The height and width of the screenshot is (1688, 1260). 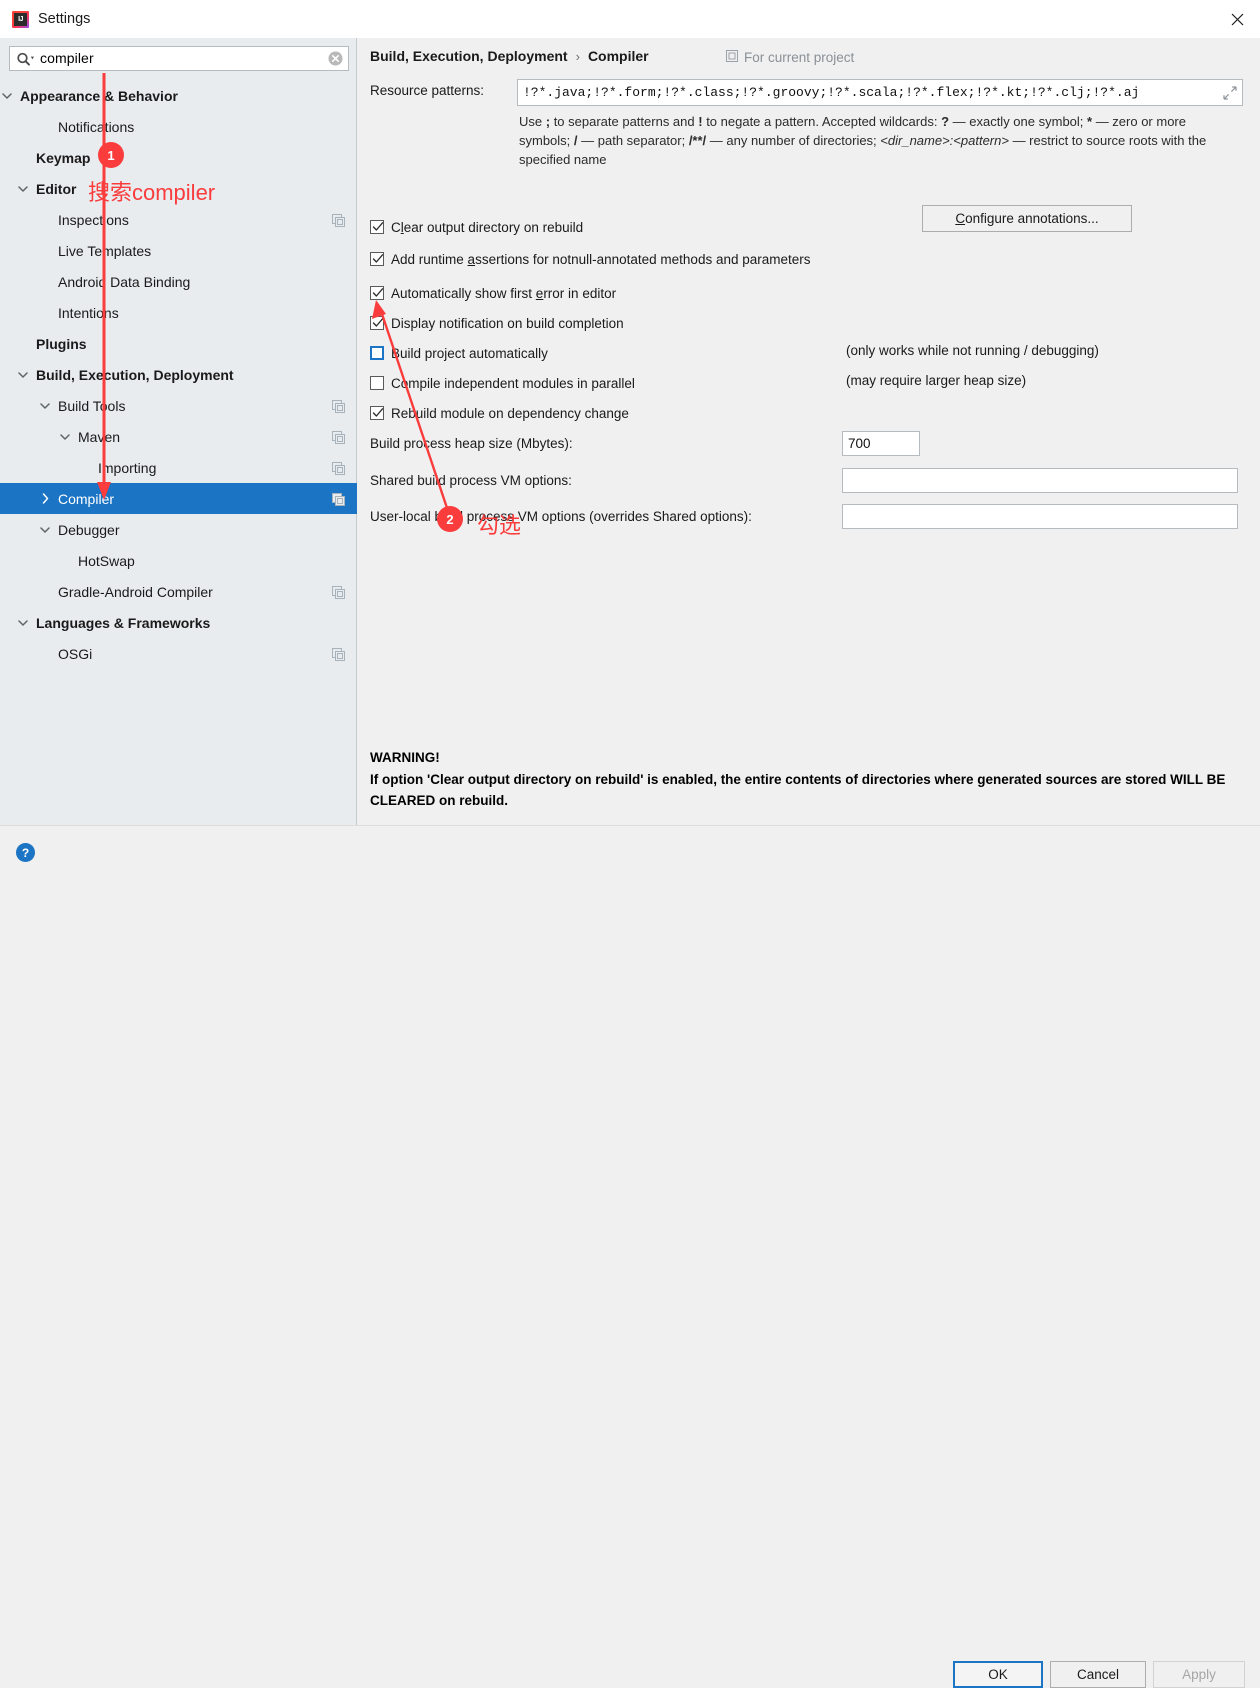 I want to click on cancel-button: Cancel, so click(x=1098, y=1674).